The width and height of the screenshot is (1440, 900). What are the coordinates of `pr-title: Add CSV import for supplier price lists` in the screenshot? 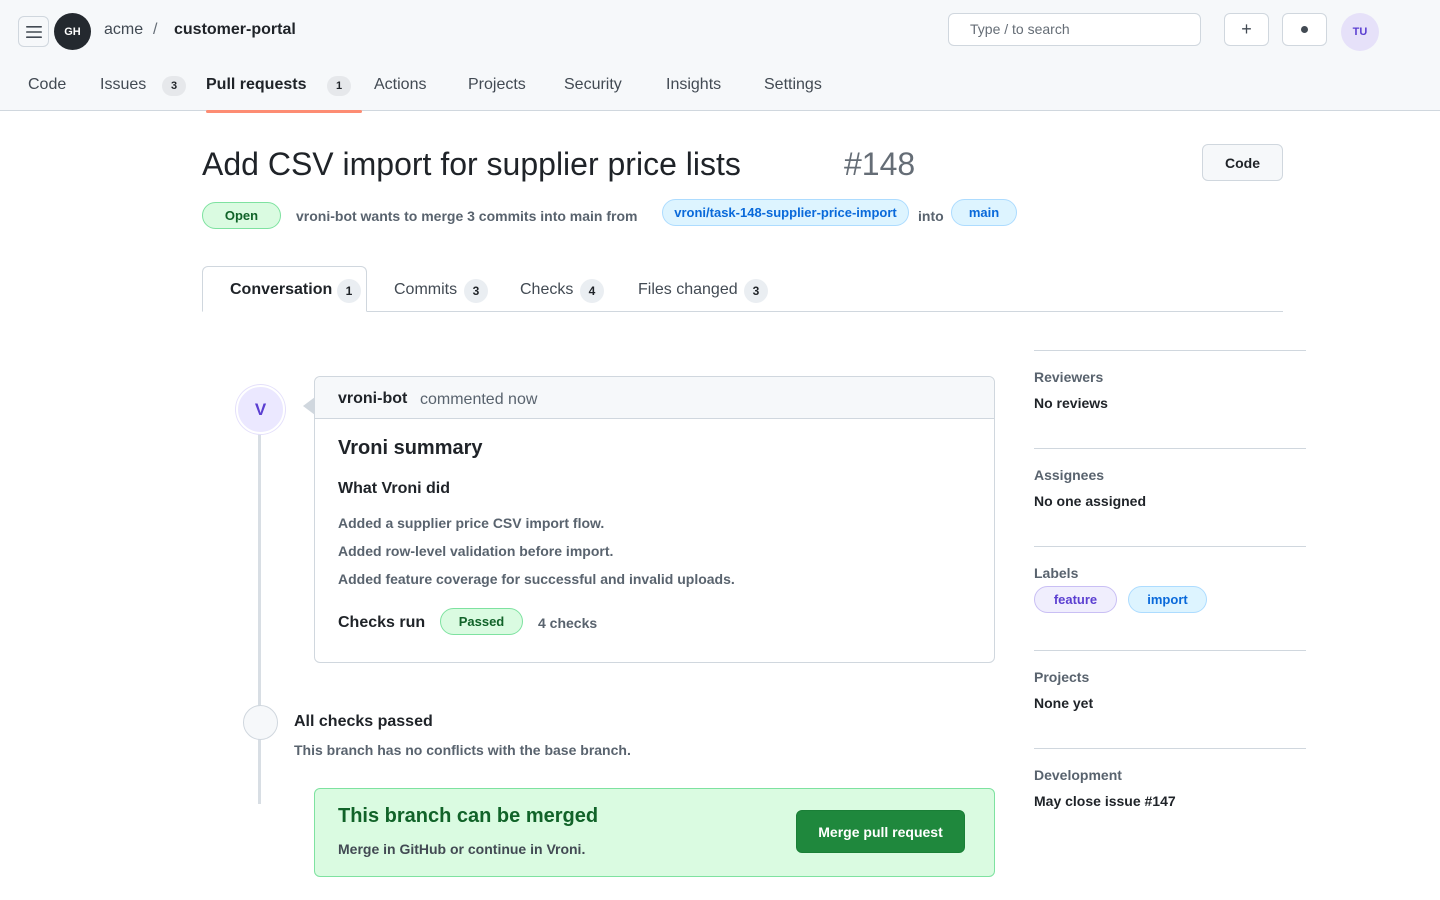 It's located at (471, 164).